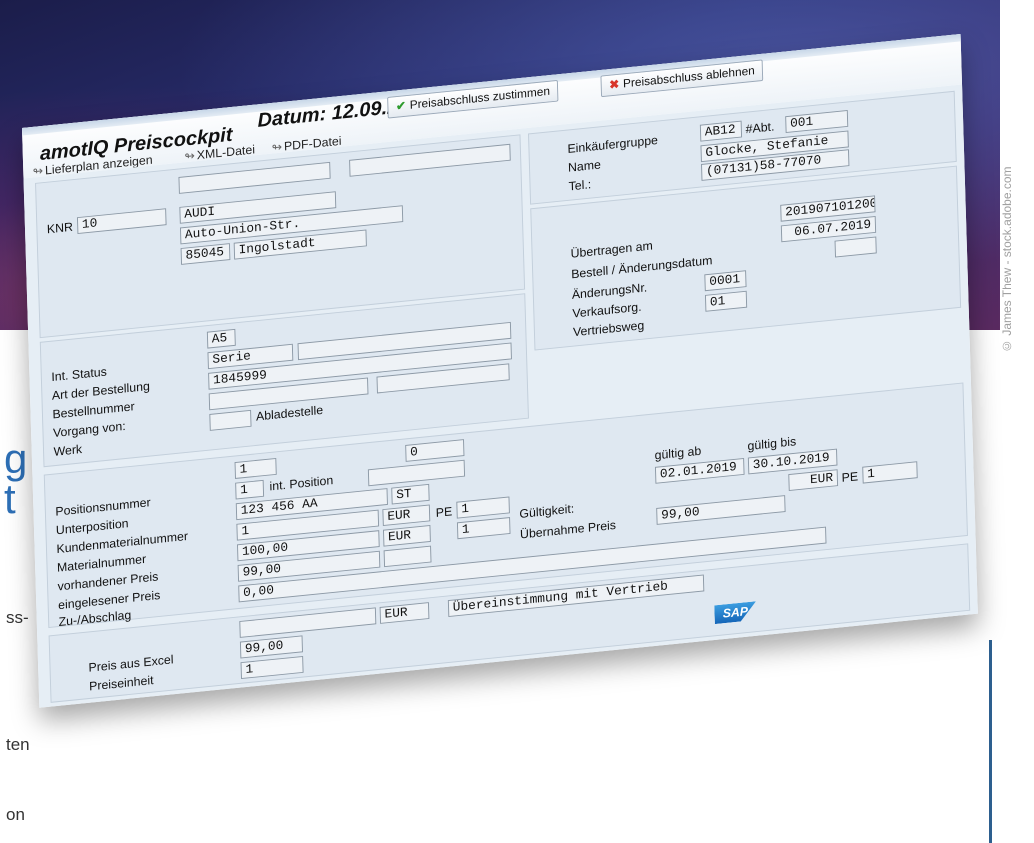  Describe the element at coordinates (407, 556) in the screenshot. I see `eingelesen-extra-field` at that location.